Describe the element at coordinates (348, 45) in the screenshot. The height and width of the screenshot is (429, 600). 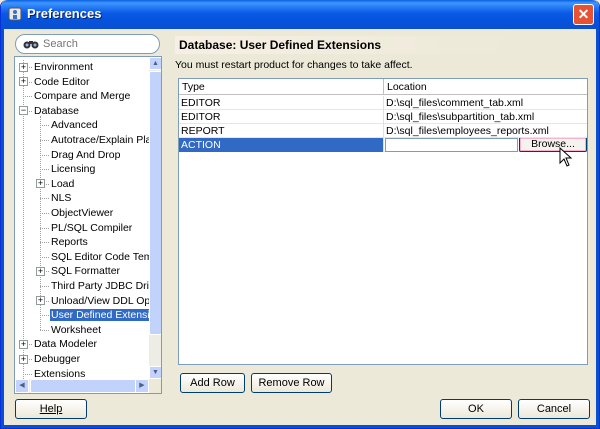
I see `page-title: Database: User Defined Extensions` at that location.